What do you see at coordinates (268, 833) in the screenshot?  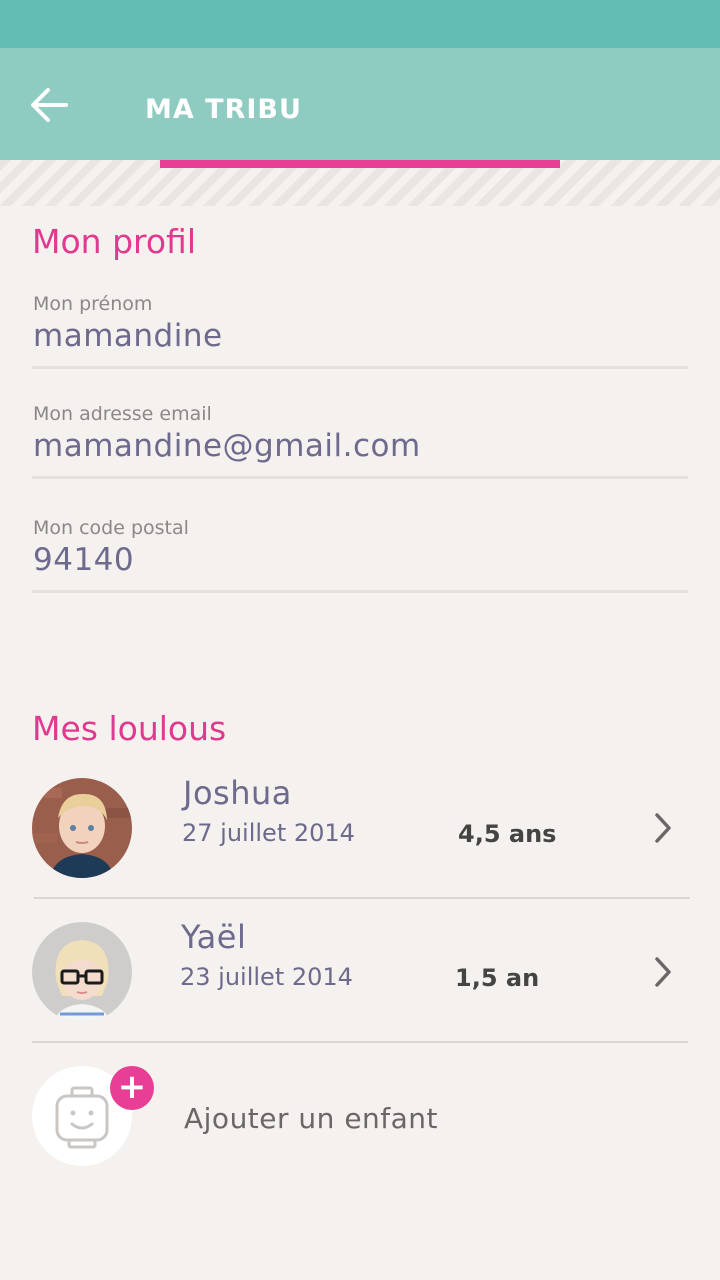 I see `child-birthdate: 27 juillet 2014` at bounding box center [268, 833].